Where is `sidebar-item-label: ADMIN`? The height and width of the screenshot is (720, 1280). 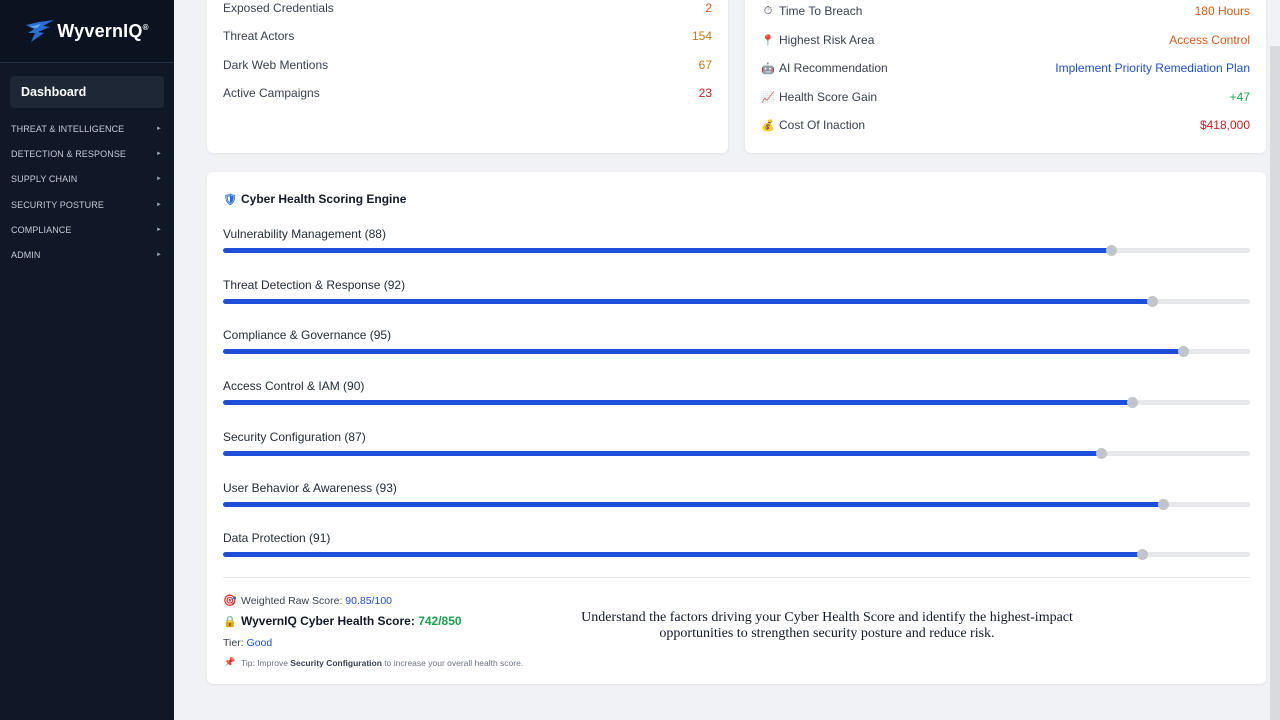
sidebar-item-label: ADMIN is located at coordinates (26, 255).